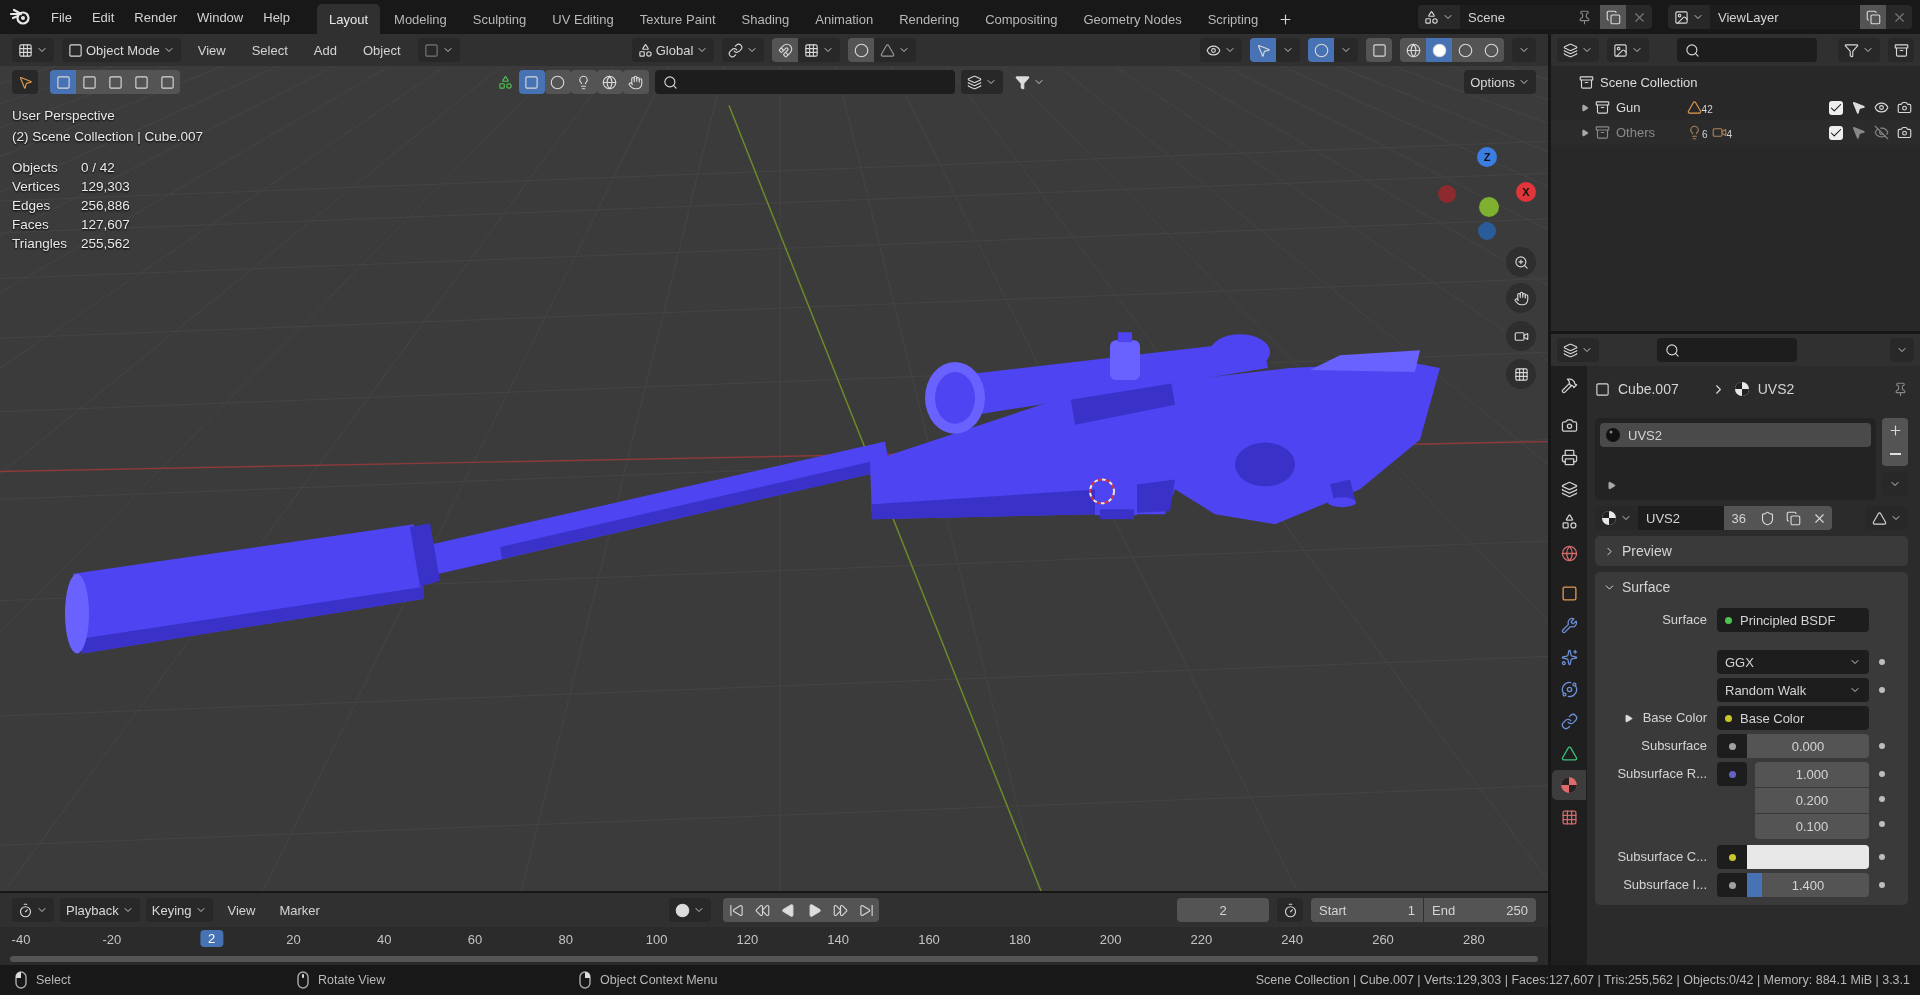 This screenshot has width=1920, height=995. What do you see at coordinates (1367, 910) in the screenshot?
I see `start-frame-field: Start 1` at bounding box center [1367, 910].